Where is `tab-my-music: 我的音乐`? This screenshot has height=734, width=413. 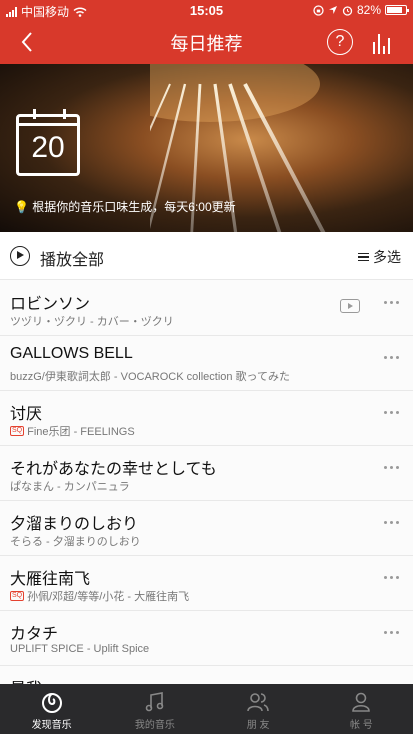
tab-my-music: 我的音乐 is located at coordinates (154, 709).